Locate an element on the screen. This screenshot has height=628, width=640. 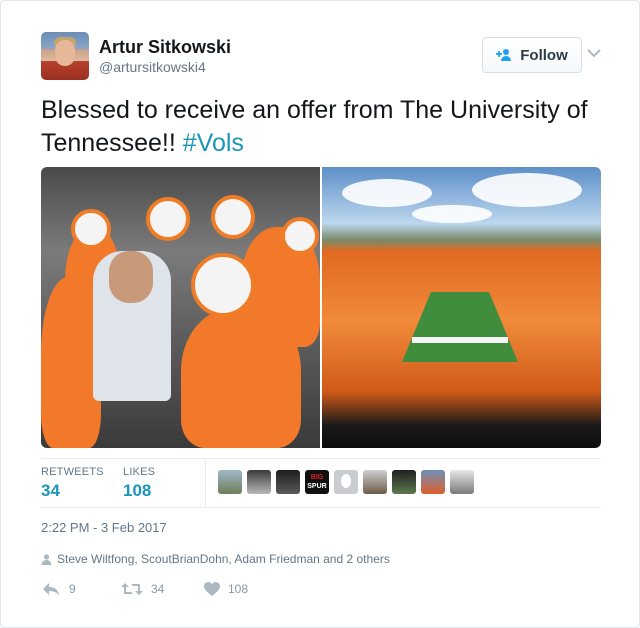
egg-avatar-icon is located at coordinates (346, 481).